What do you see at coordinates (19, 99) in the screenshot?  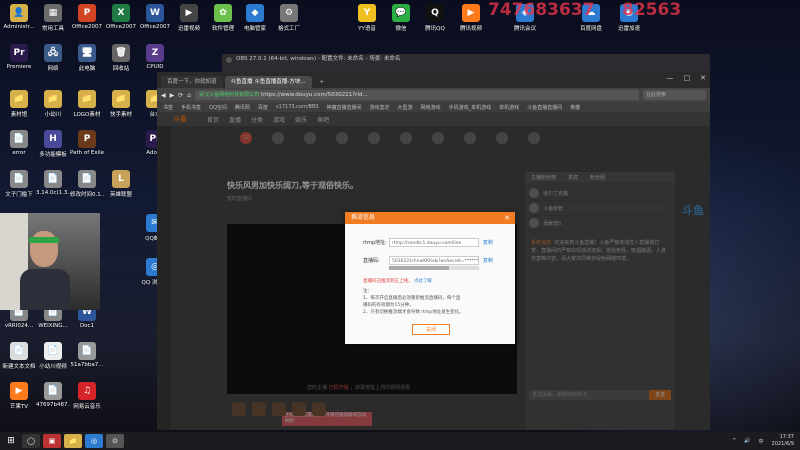 I see `desktop-app-icon: 📁` at bounding box center [19, 99].